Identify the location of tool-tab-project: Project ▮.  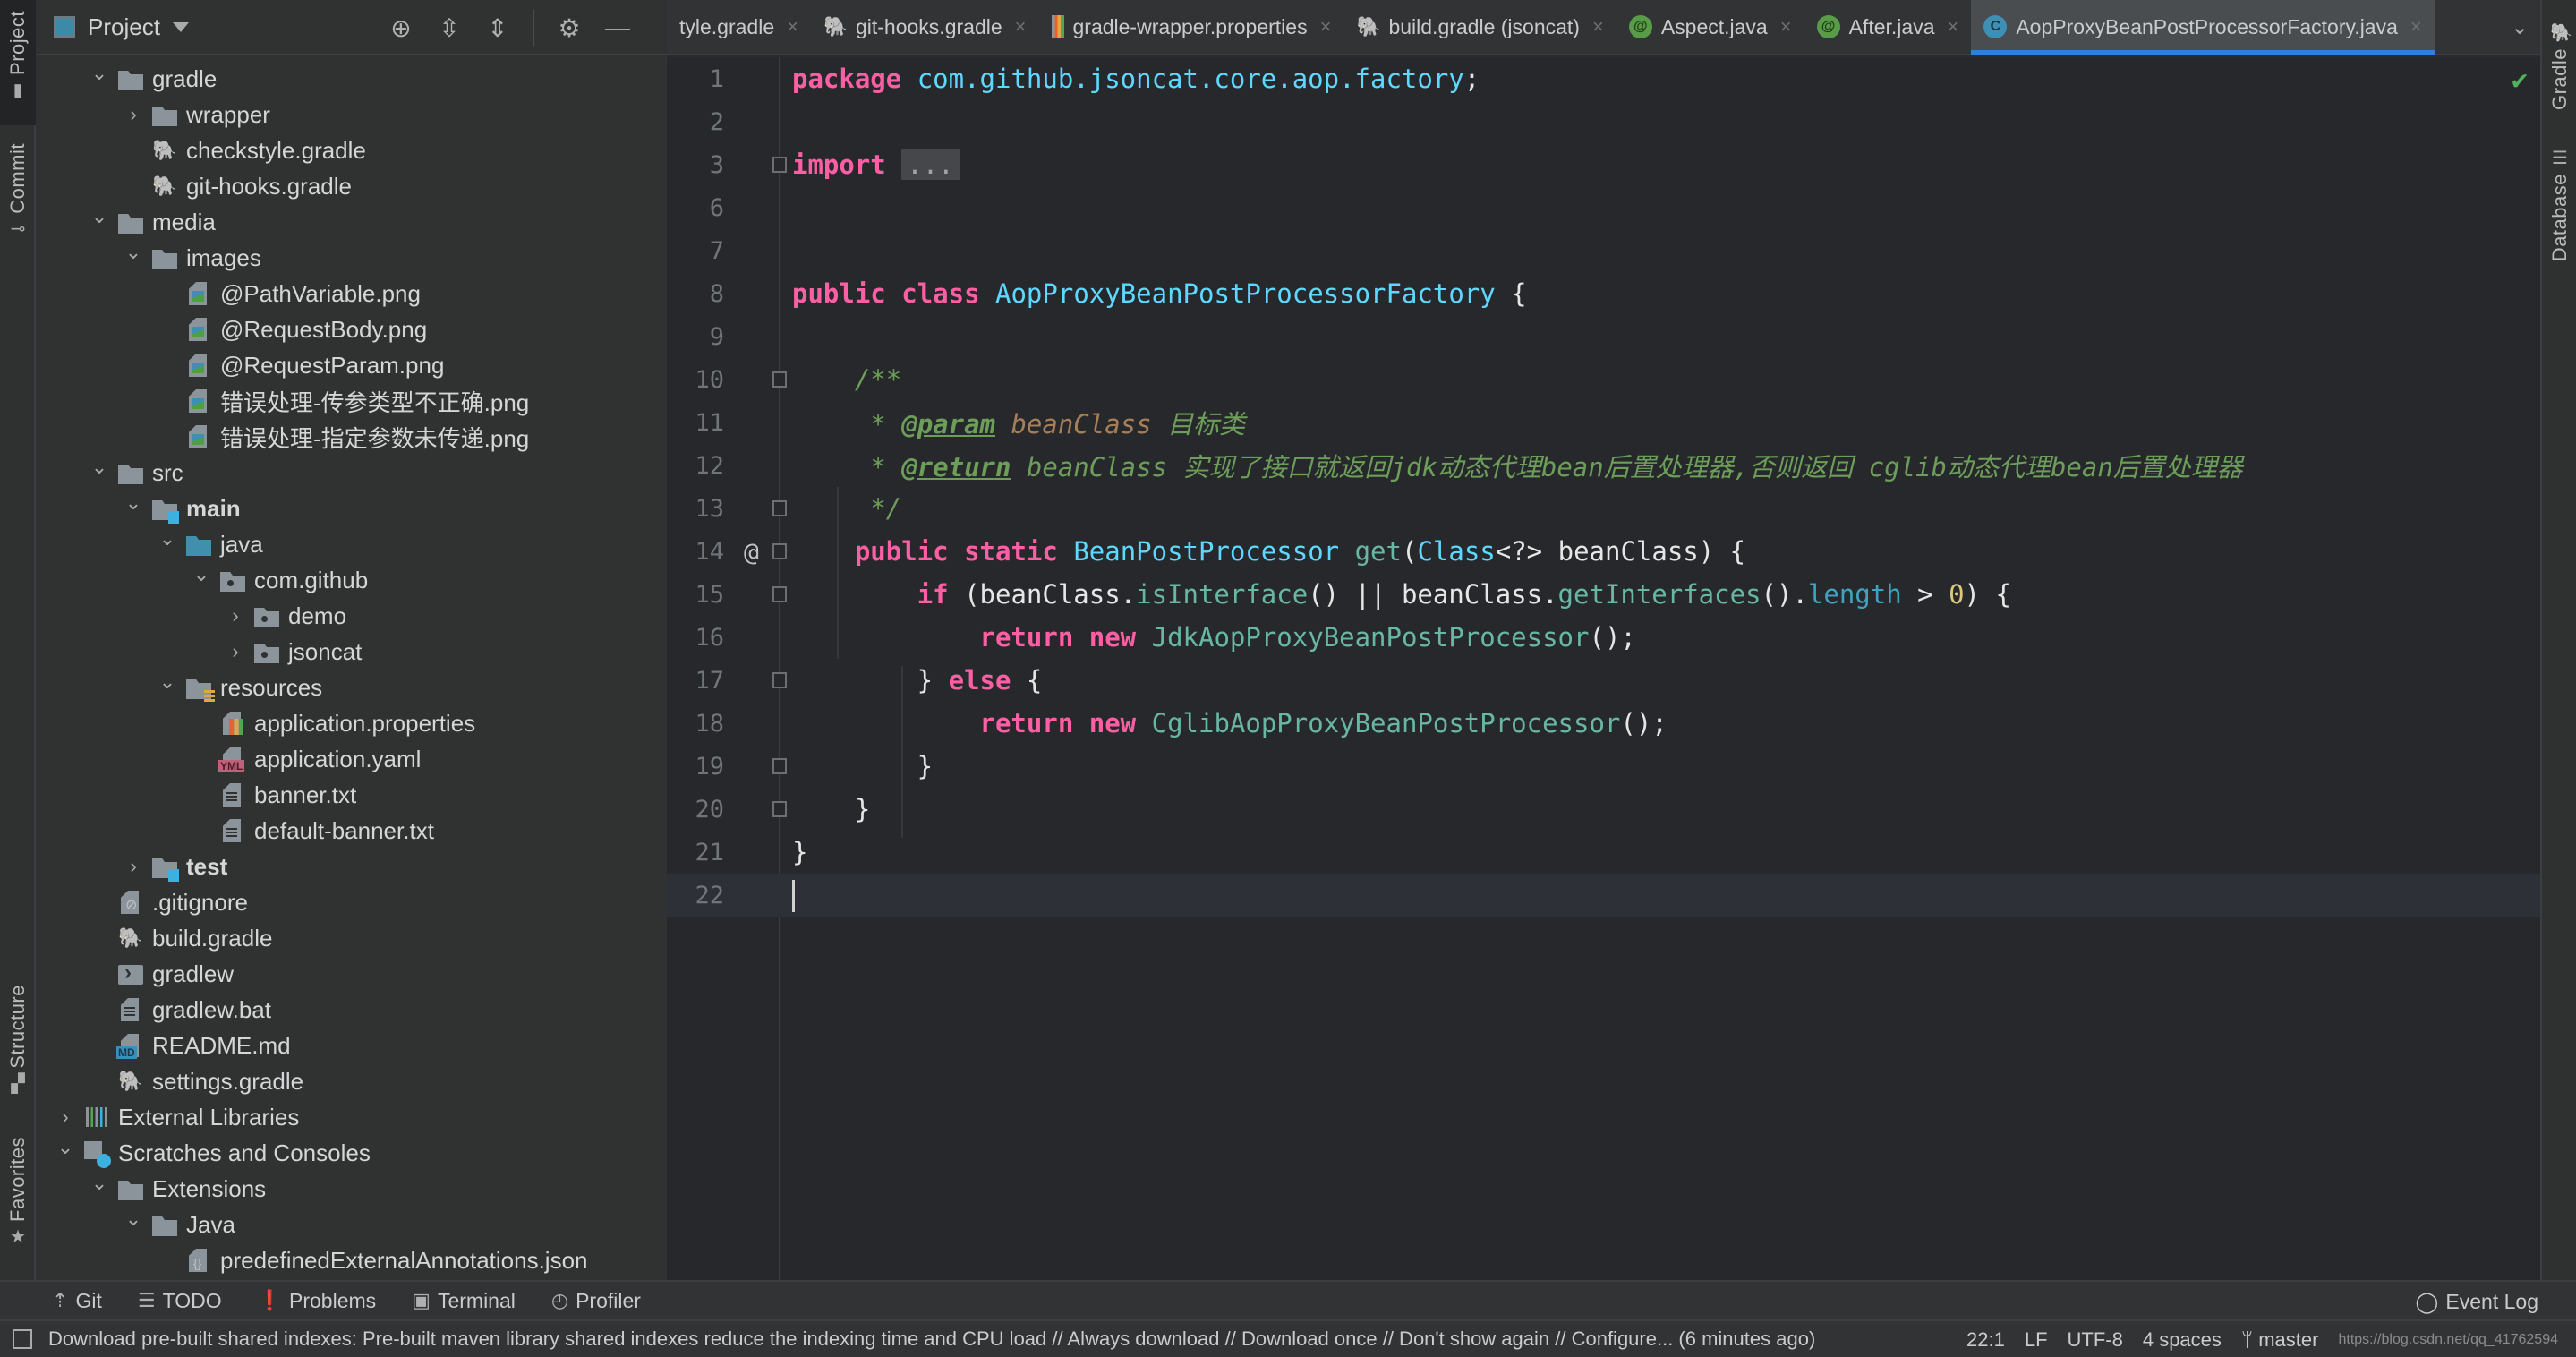
(18, 63).